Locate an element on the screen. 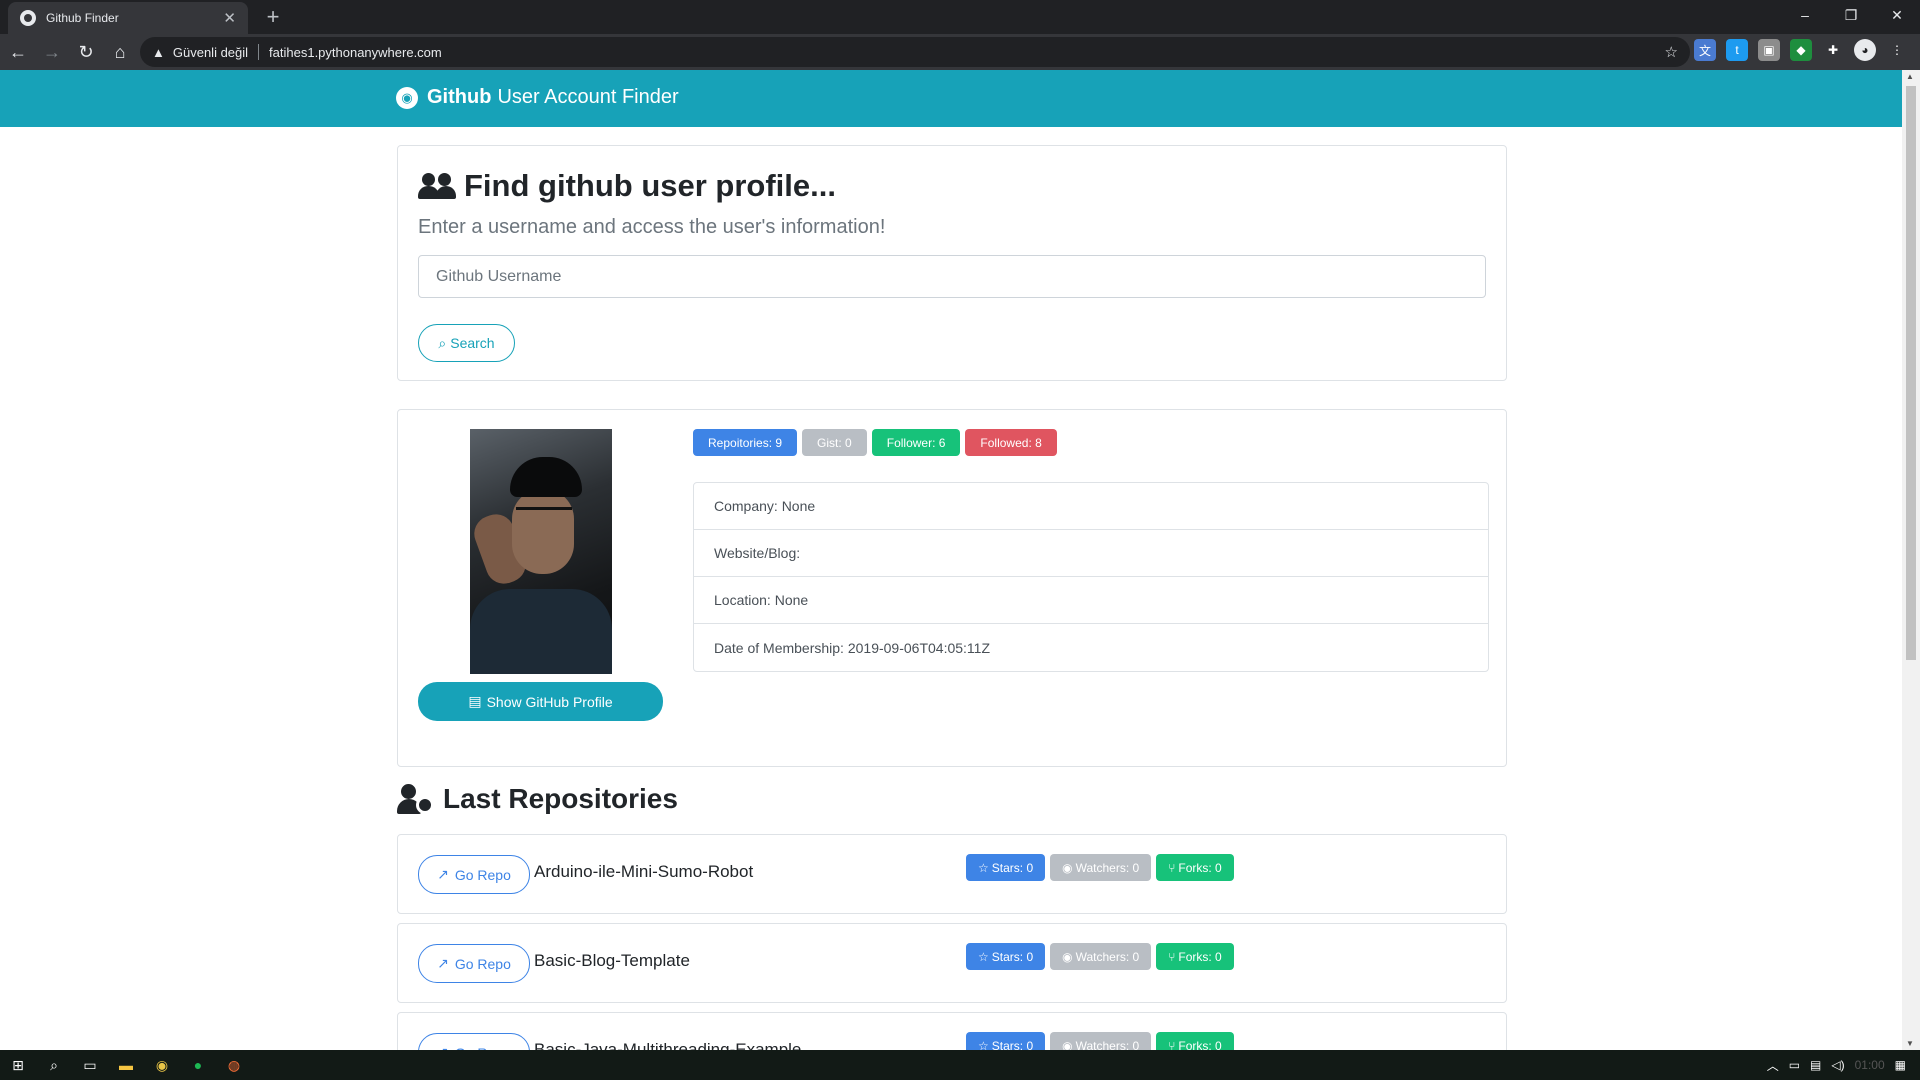 The image size is (1920, 1080). id-card-icon: ▤ is located at coordinates (475, 701).